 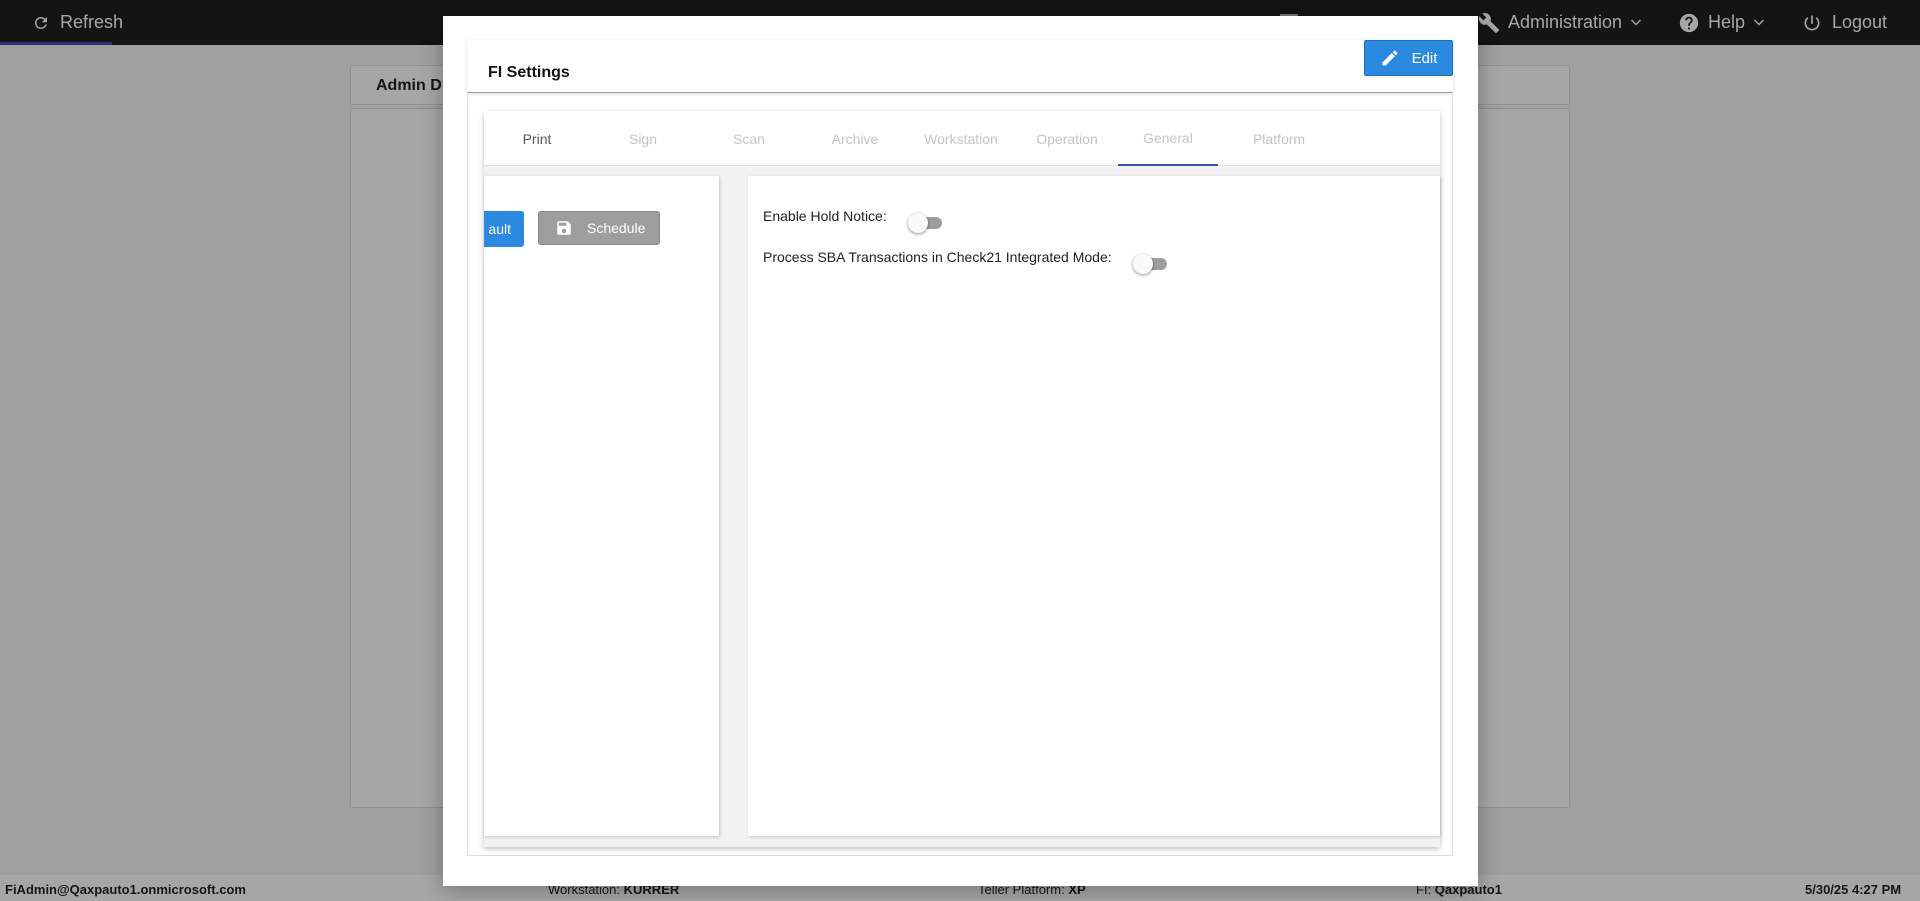 I want to click on schedule-button: Schedule, so click(x=599, y=228).